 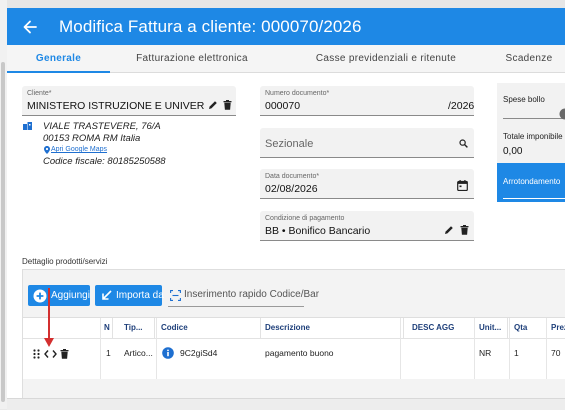 I want to click on page-header: Modifica Fattura a cliente: 000070/2026, so click(x=286, y=26).